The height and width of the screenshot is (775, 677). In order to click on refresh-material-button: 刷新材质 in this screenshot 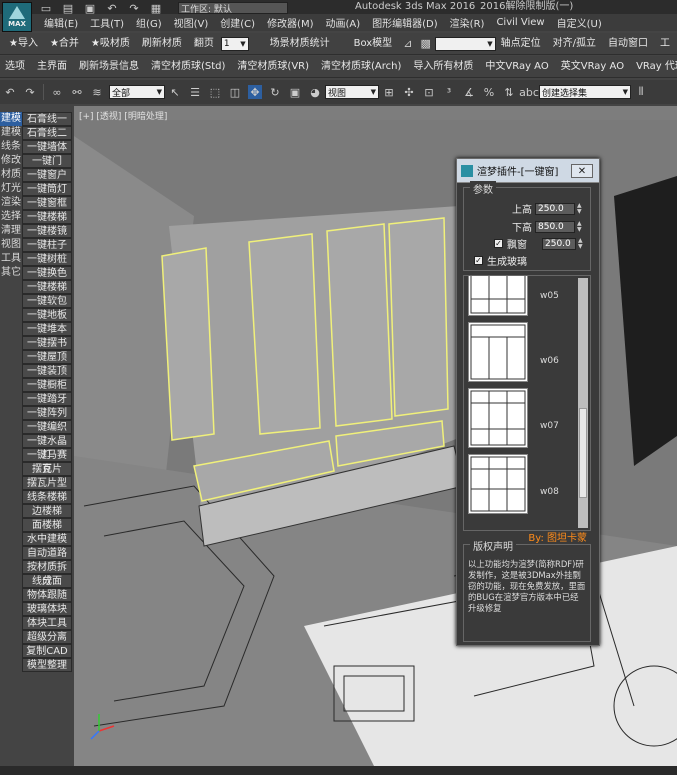, I will do `click(162, 44)`.